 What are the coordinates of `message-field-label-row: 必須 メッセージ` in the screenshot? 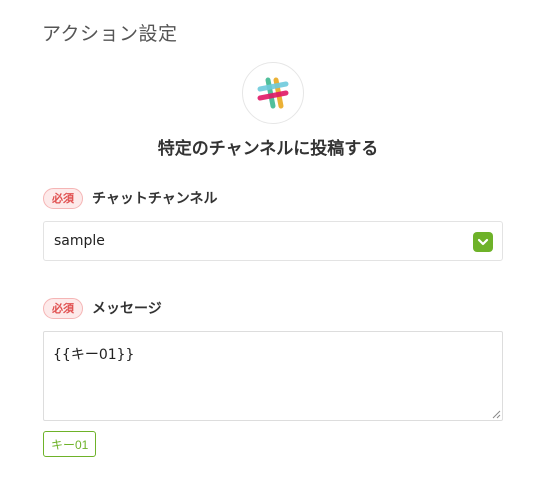 It's located at (102, 308).